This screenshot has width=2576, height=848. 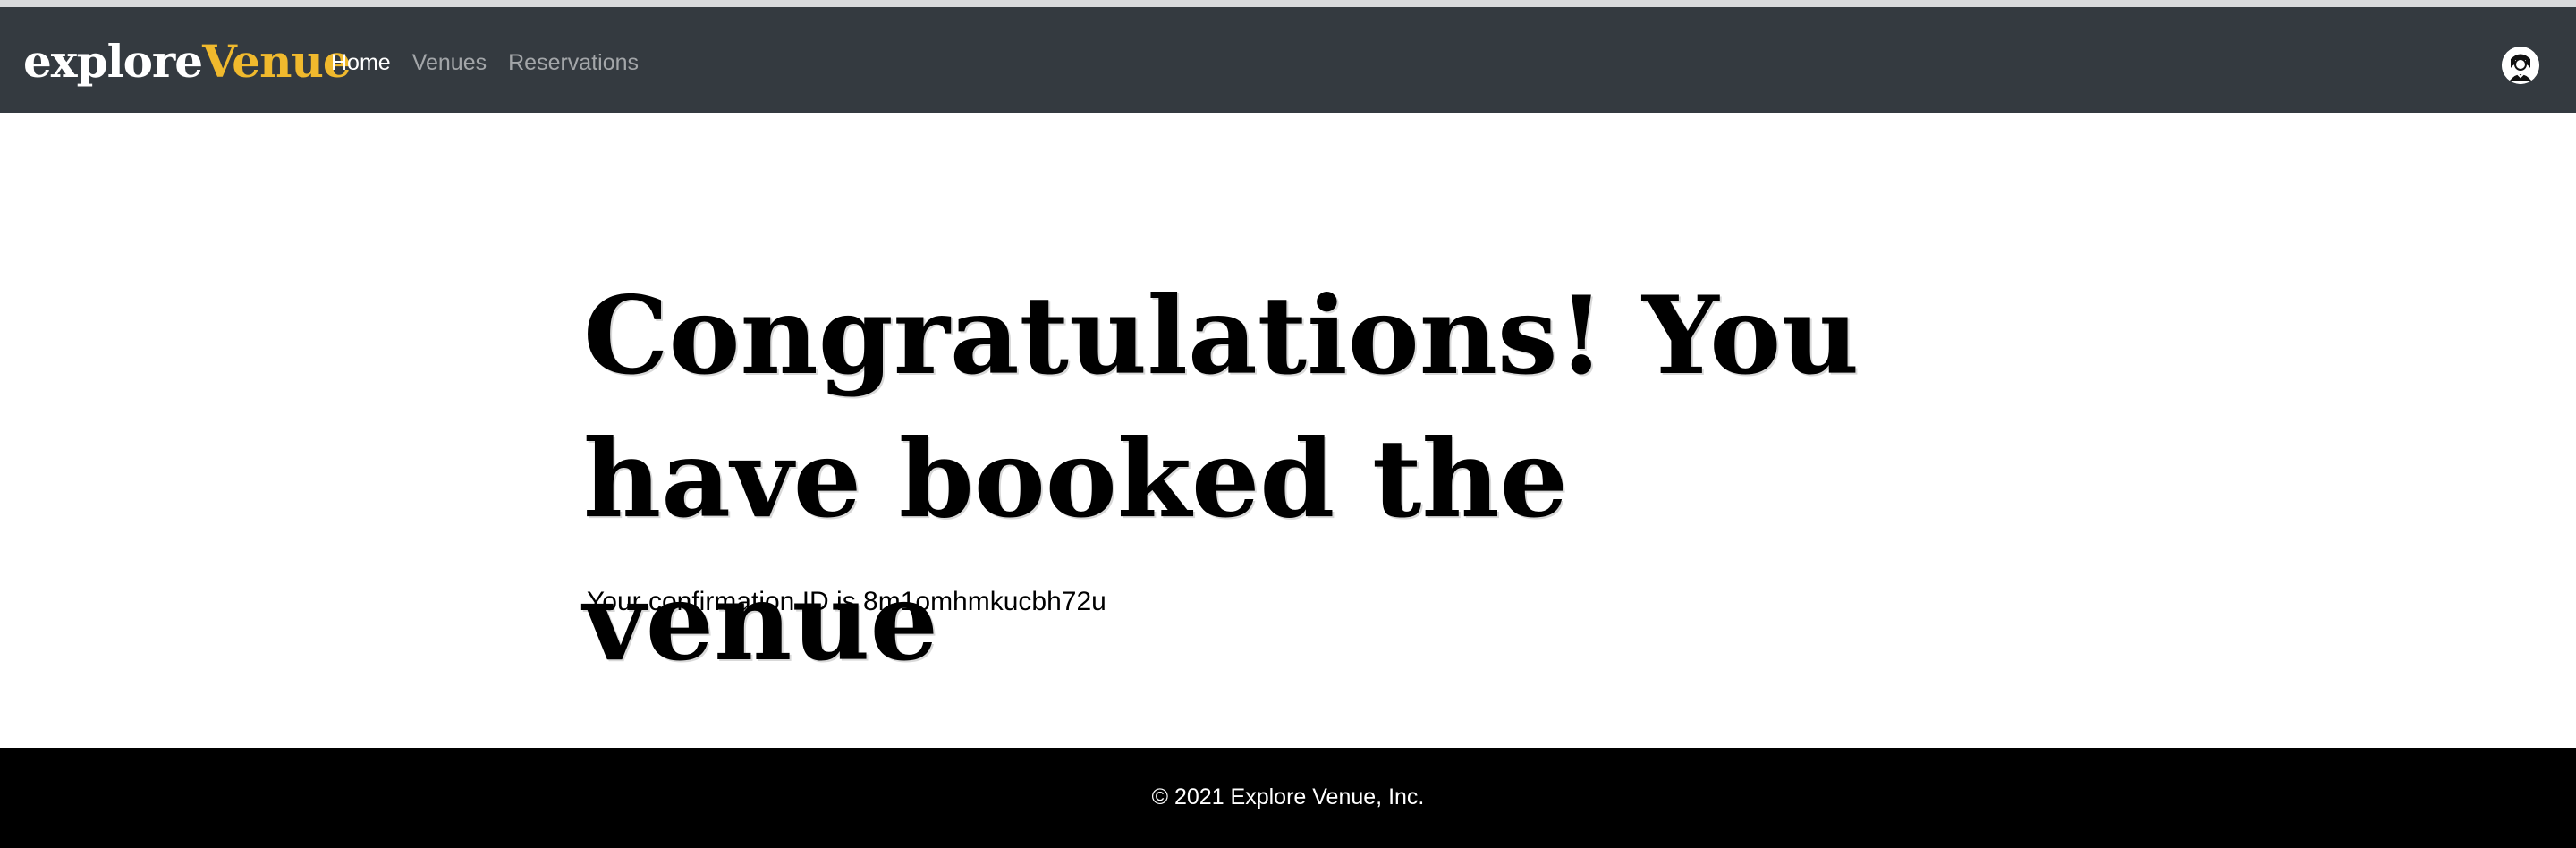 I want to click on window-top-strip, so click(x=1288, y=3).